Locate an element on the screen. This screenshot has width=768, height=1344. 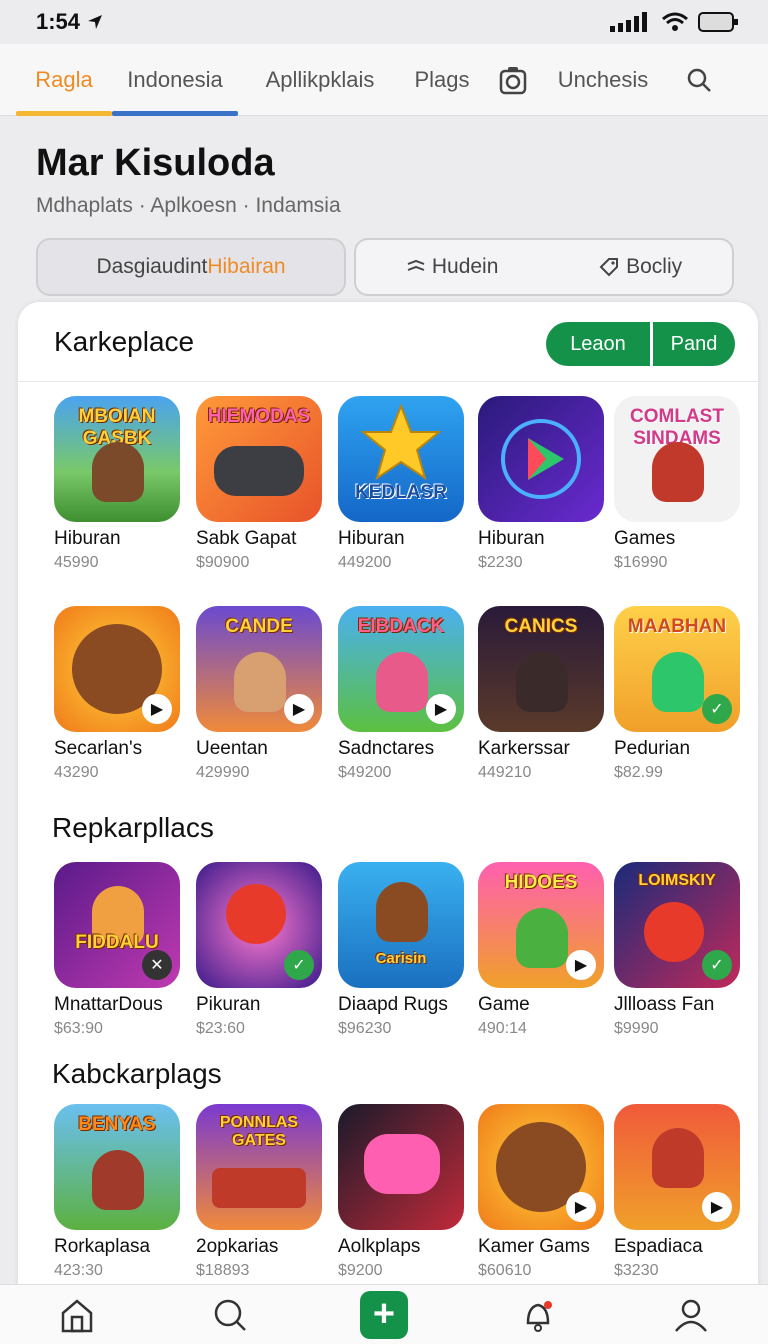
tab-unchesis: Unchesis is located at coordinates (603, 80).